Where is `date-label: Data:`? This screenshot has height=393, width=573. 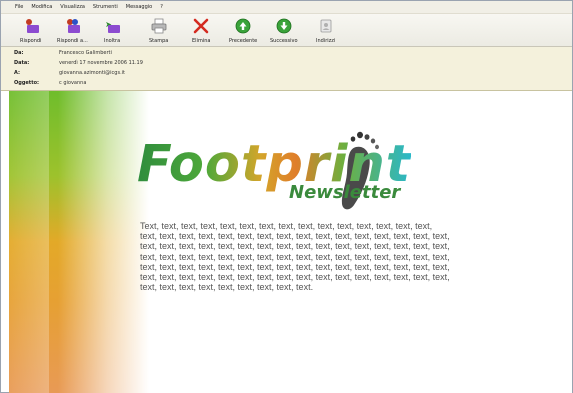 date-label: Data: is located at coordinates (22, 63).